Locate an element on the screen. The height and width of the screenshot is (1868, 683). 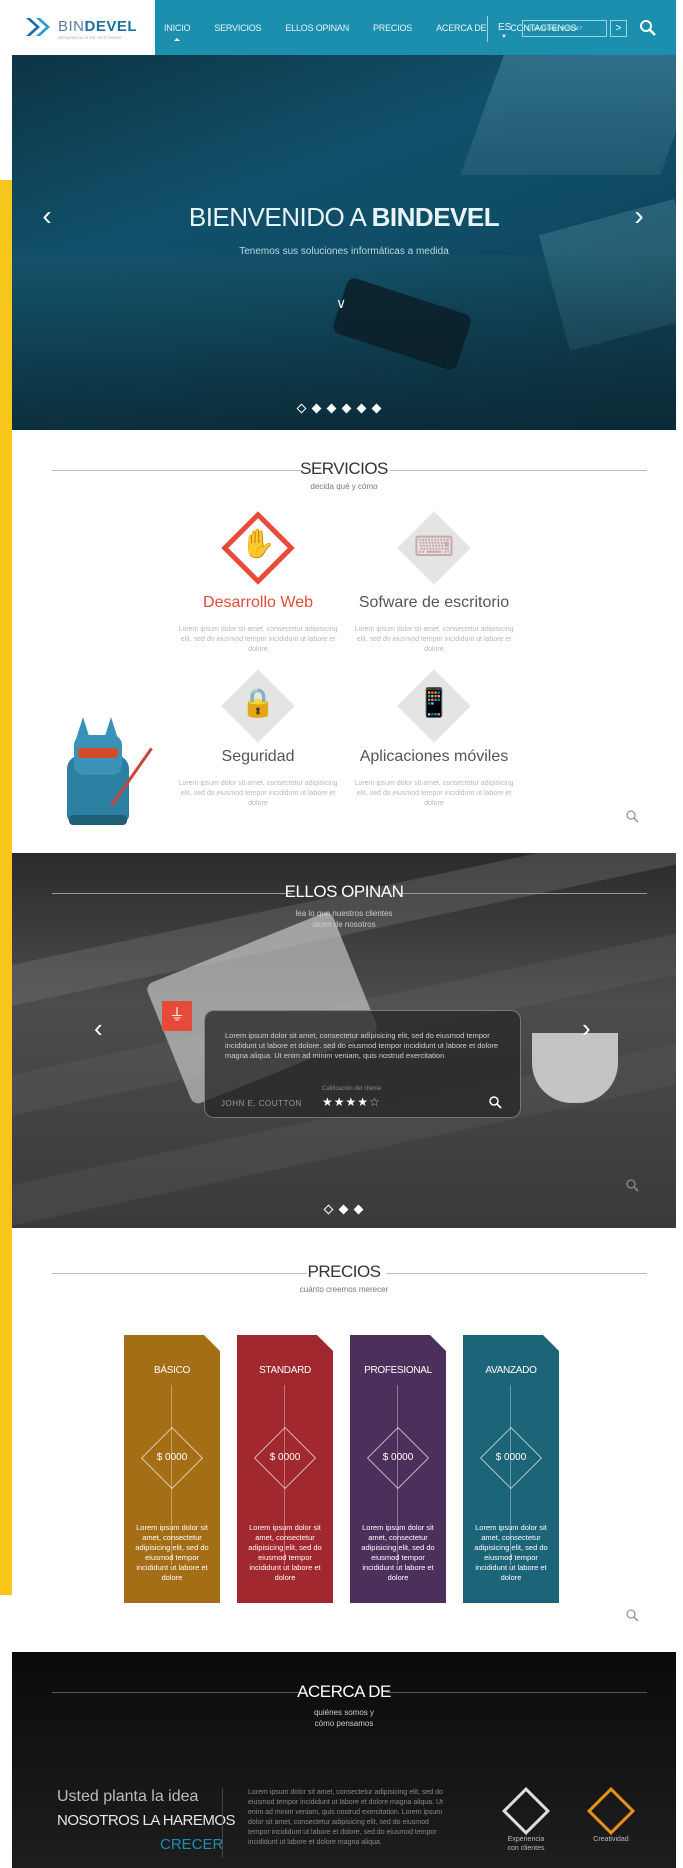
search-submit-button: > is located at coordinates (618, 28).